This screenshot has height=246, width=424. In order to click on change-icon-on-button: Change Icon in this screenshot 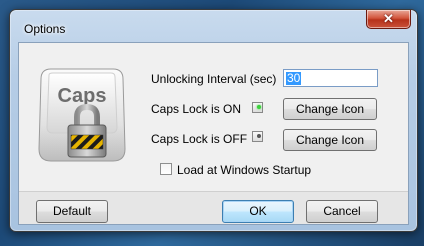, I will do `click(330, 109)`.